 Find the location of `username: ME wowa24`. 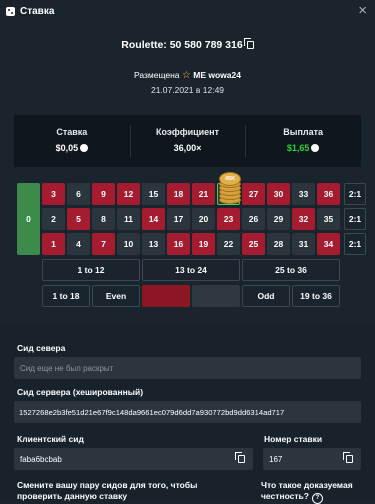

username: ME wowa24 is located at coordinates (217, 75).